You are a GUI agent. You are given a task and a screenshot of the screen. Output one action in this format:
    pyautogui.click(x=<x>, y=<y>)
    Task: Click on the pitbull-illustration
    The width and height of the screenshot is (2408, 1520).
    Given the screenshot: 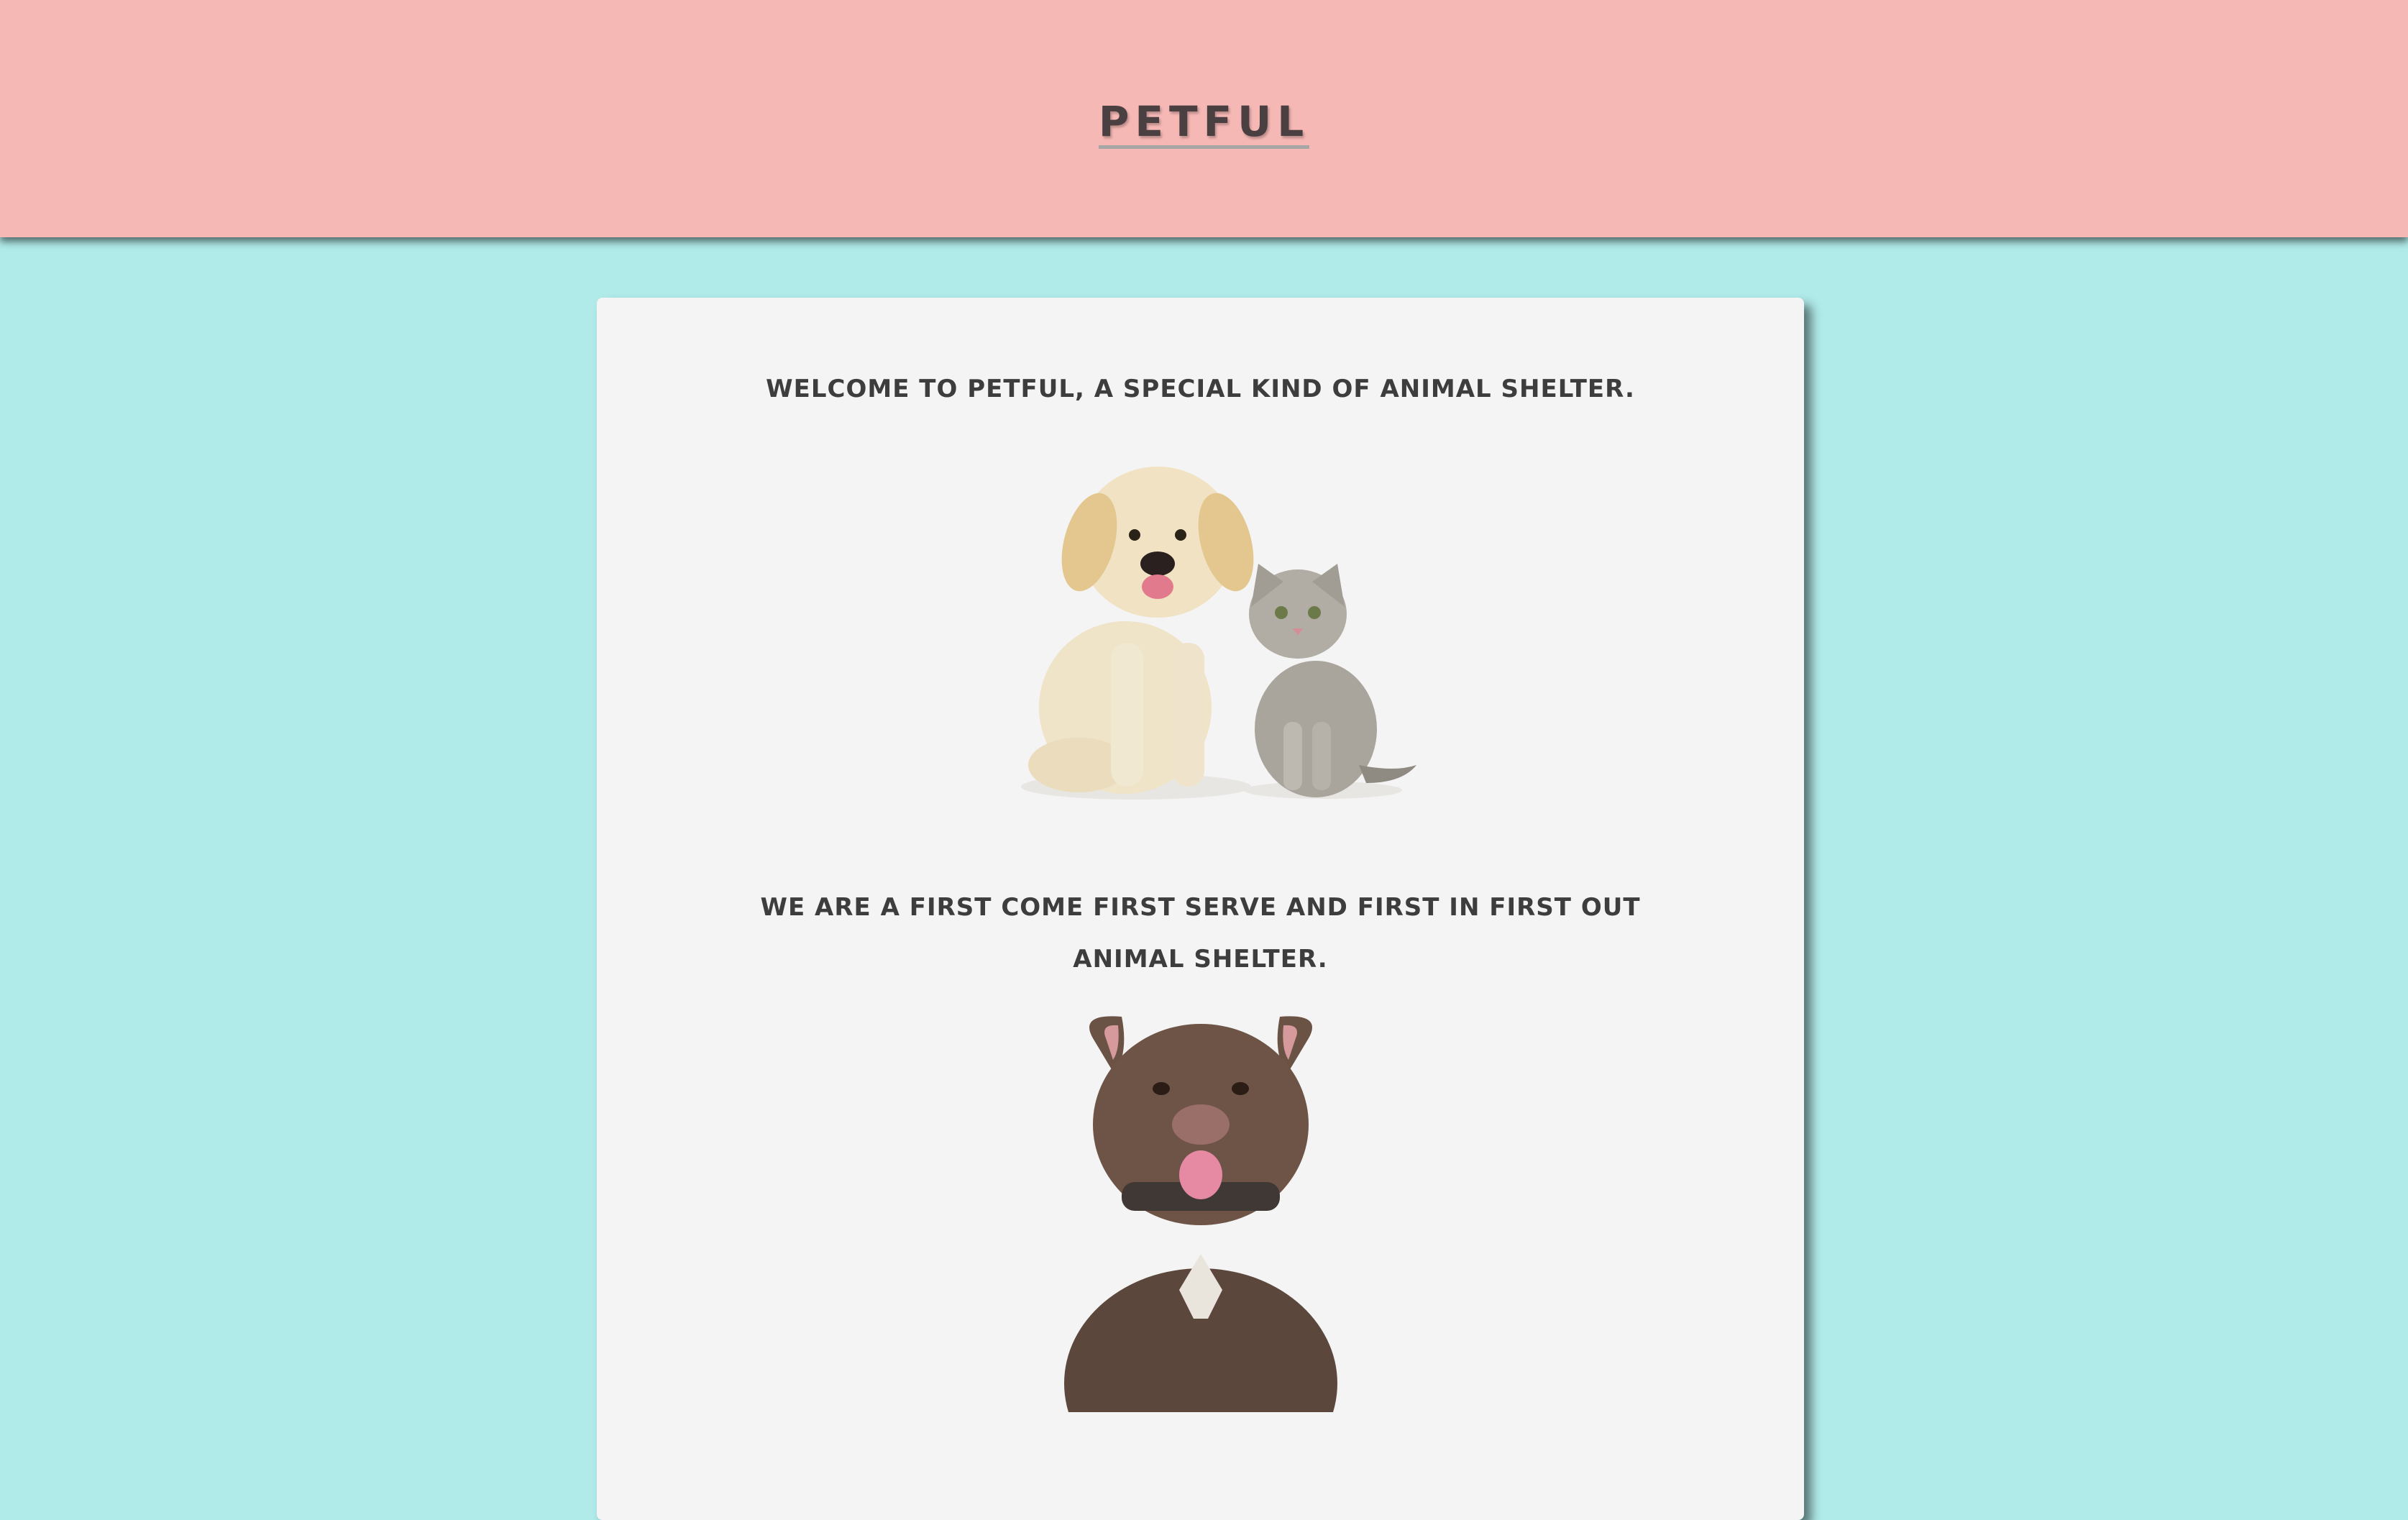 What is the action you would take?
    pyautogui.click(x=1200, y=1214)
    